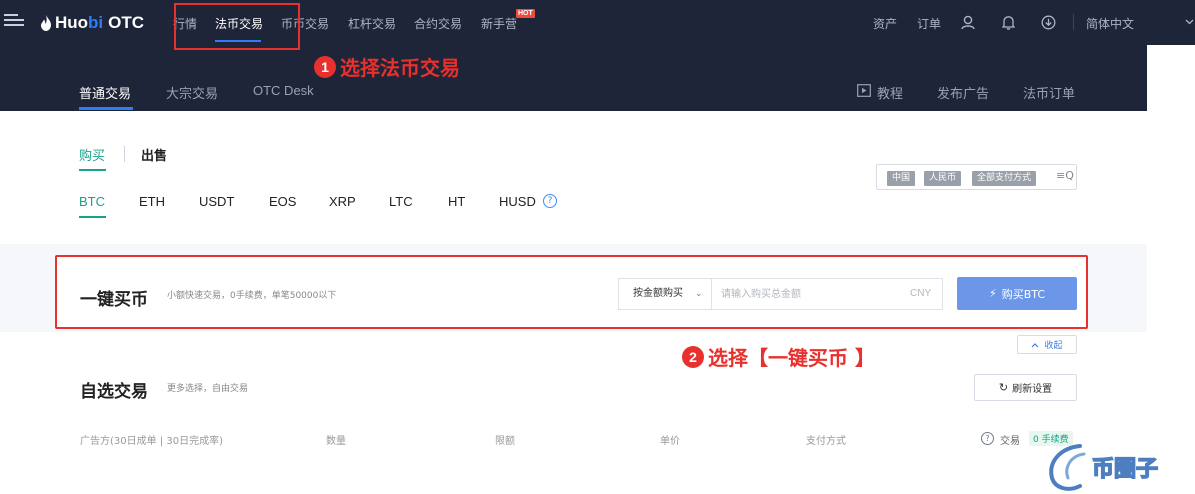 This screenshot has height=494, width=1195. I want to click on bell-icon, so click(1008, 22).